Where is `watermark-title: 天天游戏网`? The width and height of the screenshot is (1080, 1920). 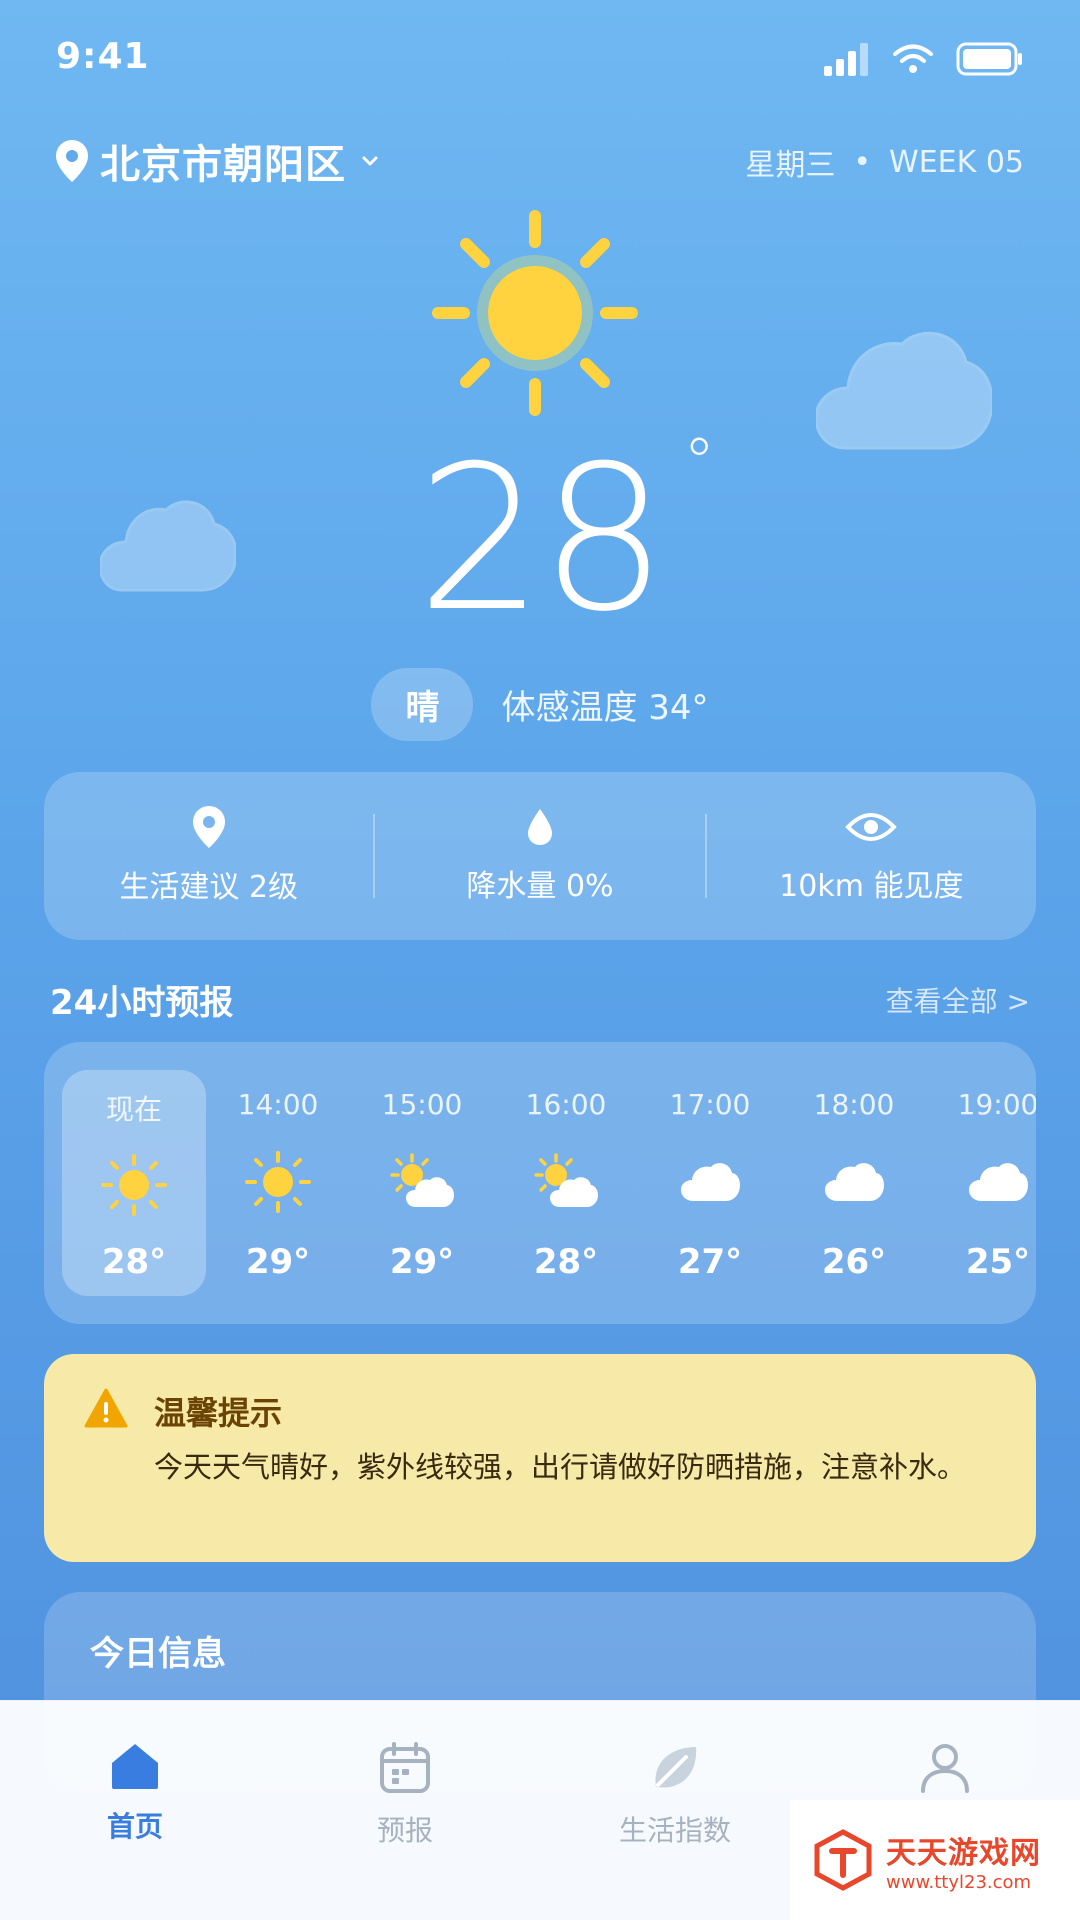
watermark-title: 天天游戏网 is located at coordinates (963, 1853).